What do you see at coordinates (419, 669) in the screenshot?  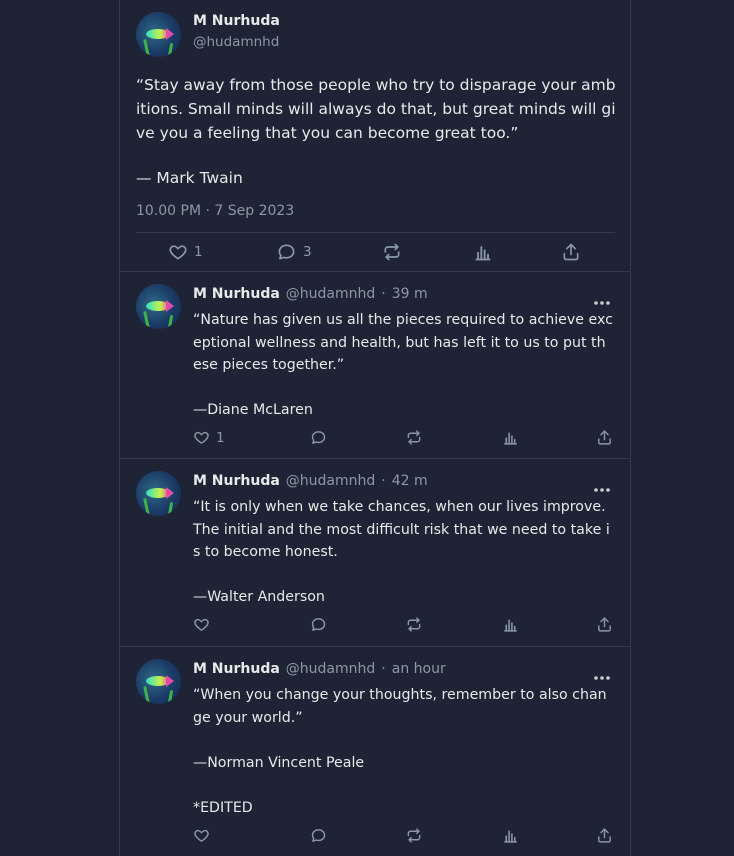 I see `reply-time: an hour` at bounding box center [419, 669].